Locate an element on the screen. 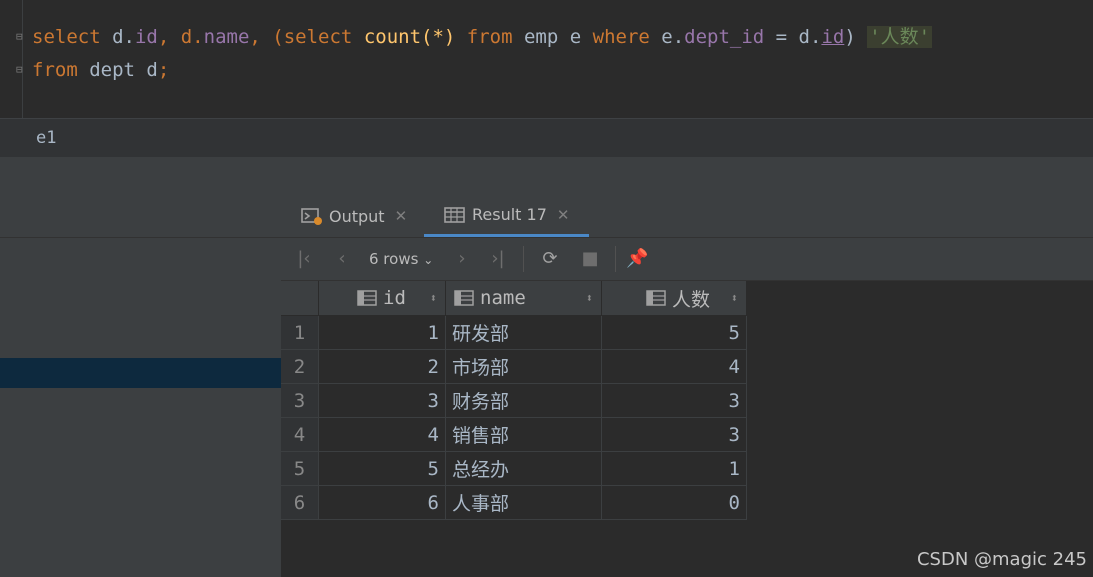 The height and width of the screenshot is (577, 1093). table-row: 5 5 总经办 1 is located at coordinates (514, 468).